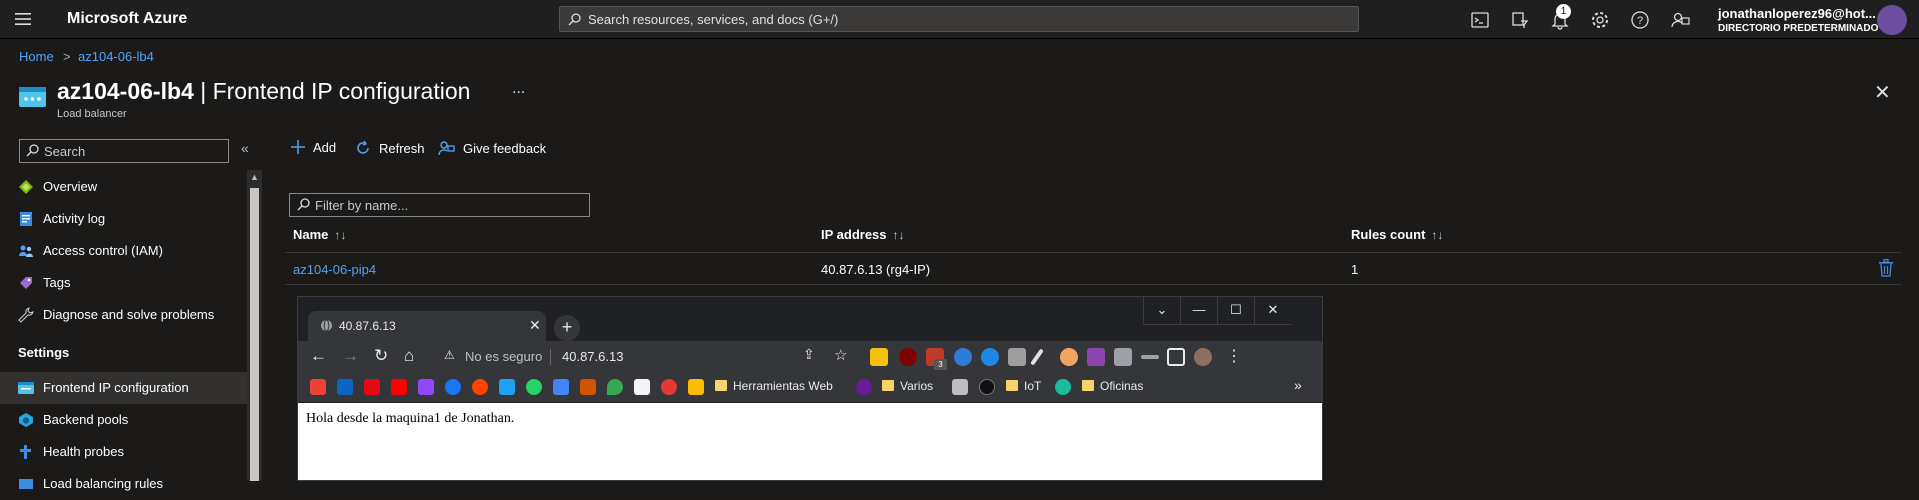  I want to click on directory-filter-icon, so click(1520, 20).